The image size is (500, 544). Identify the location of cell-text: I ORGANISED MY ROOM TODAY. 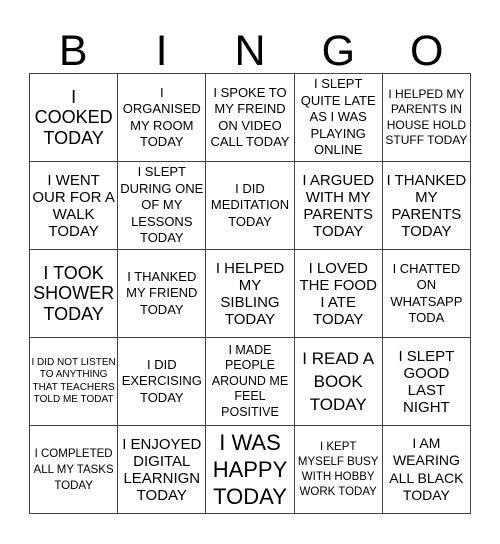
(161, 117).